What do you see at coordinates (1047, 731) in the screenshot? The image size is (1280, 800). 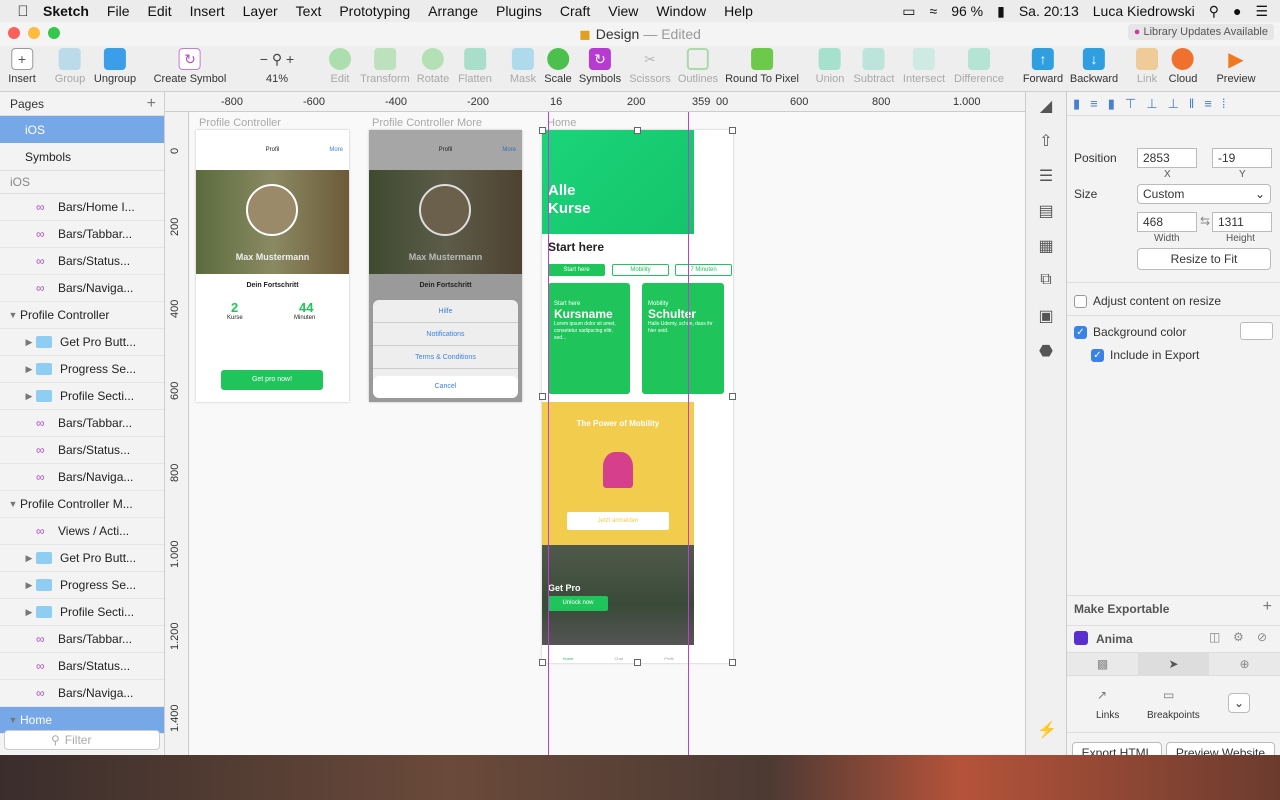 I see `lightning-icon: ⚡` at bounding box center [1047, 731].